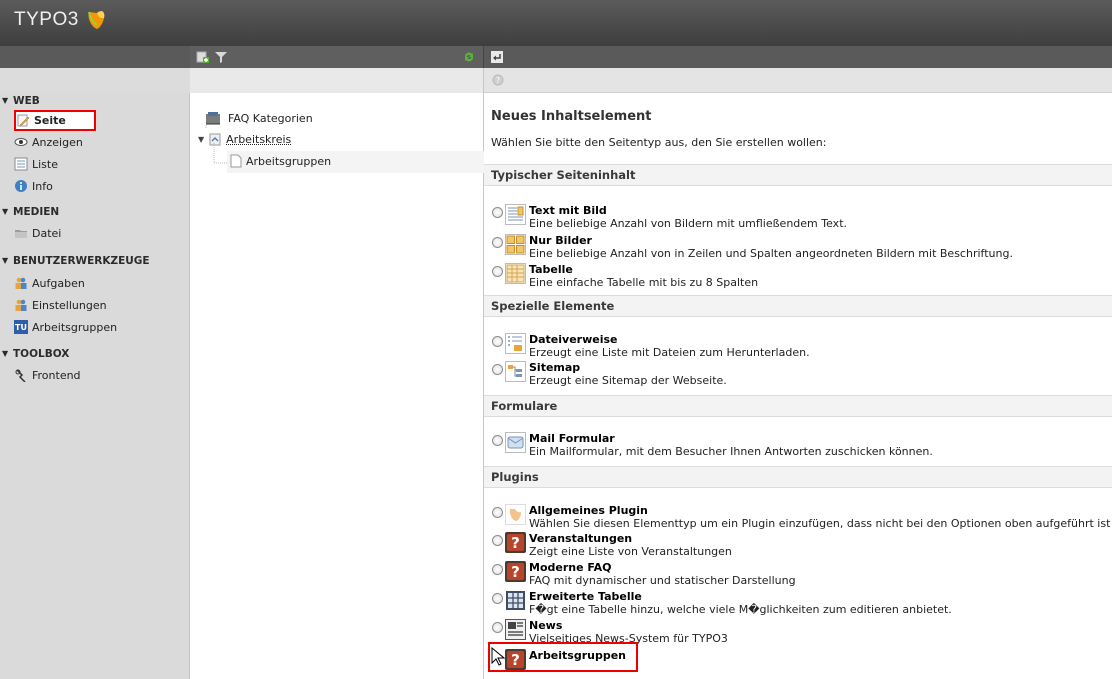 This screenshot has height=679, width=1112. What do you see at coordinates (560, 240) in the screenshot?
I see `element-title: Nur Bilder` at bounding box center [560, 240].